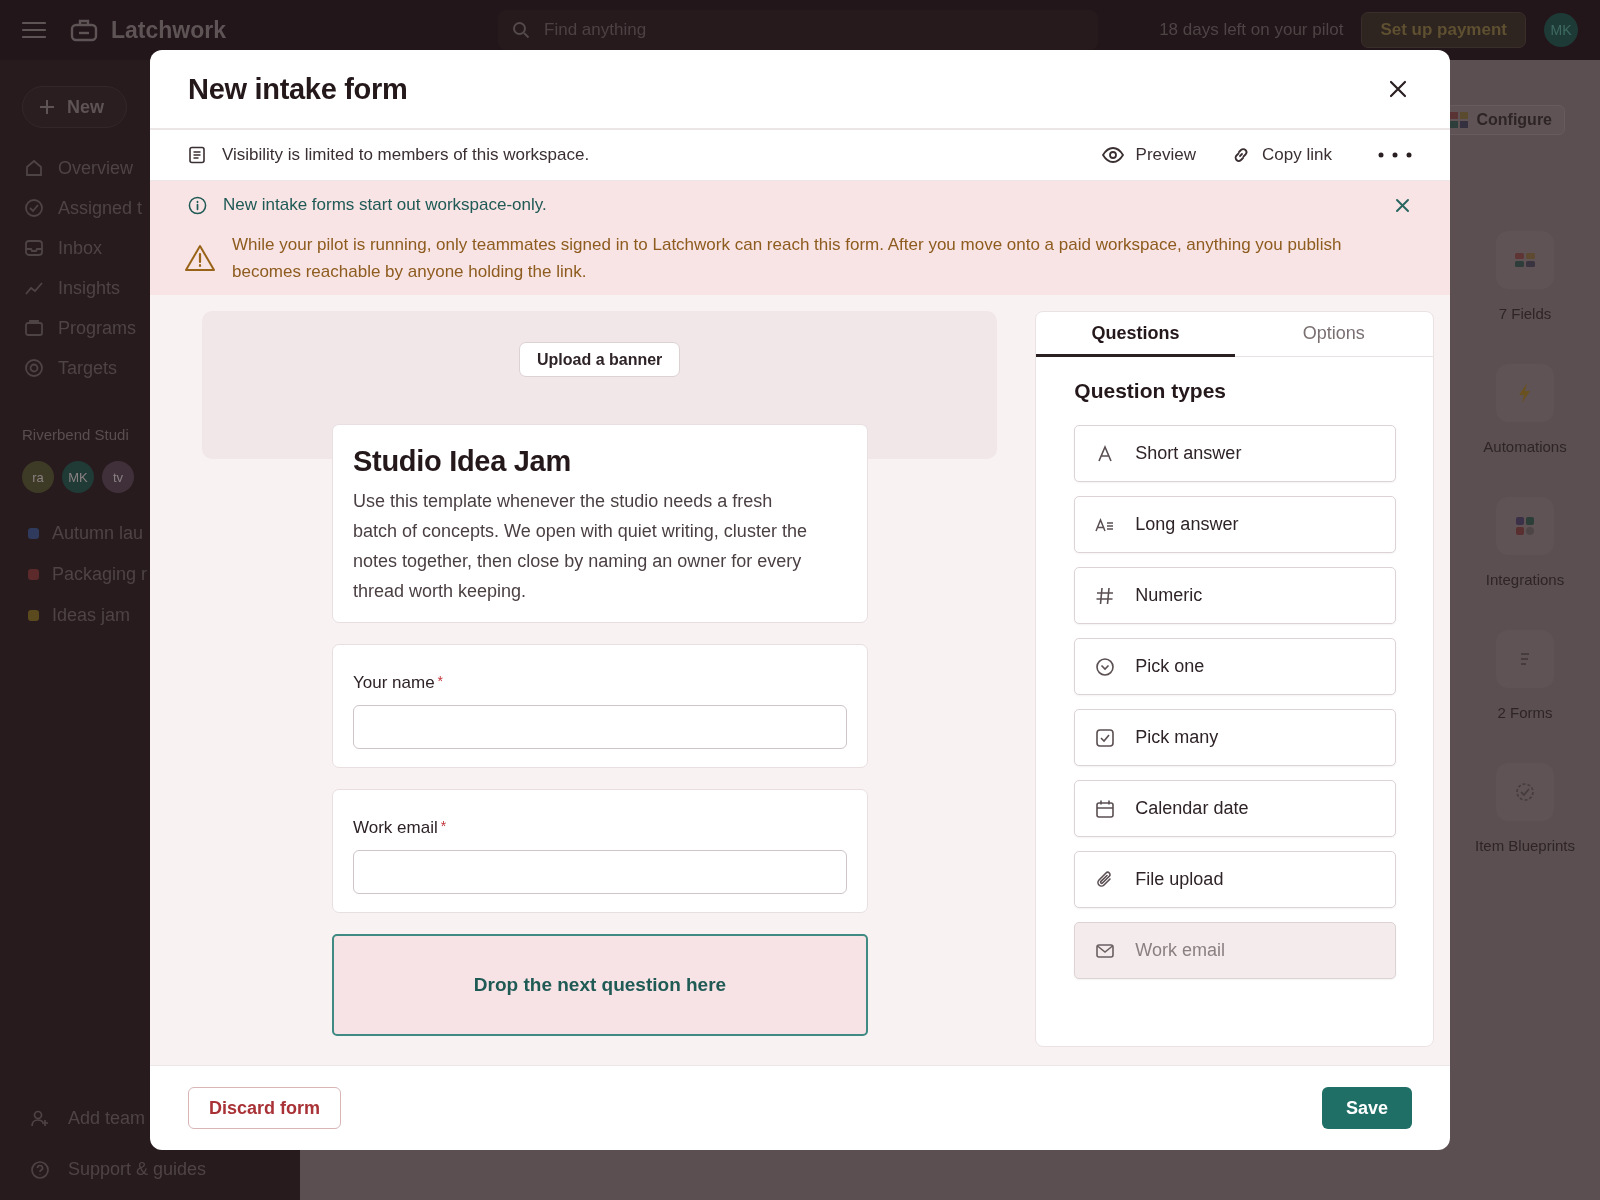  Describe the element at coordinates (406, 155) in the screenshot. I see `visibility-note: Visibility is limited to members of this workspace.` at that location.